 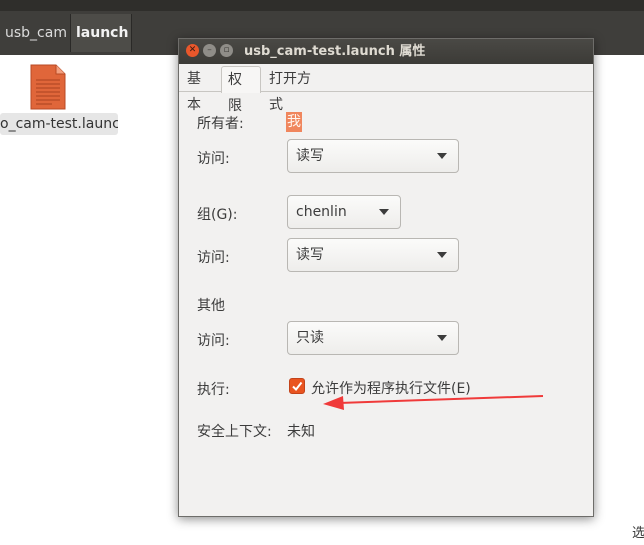 I want to click on execute-checkbox, so click(x=297, y=386).